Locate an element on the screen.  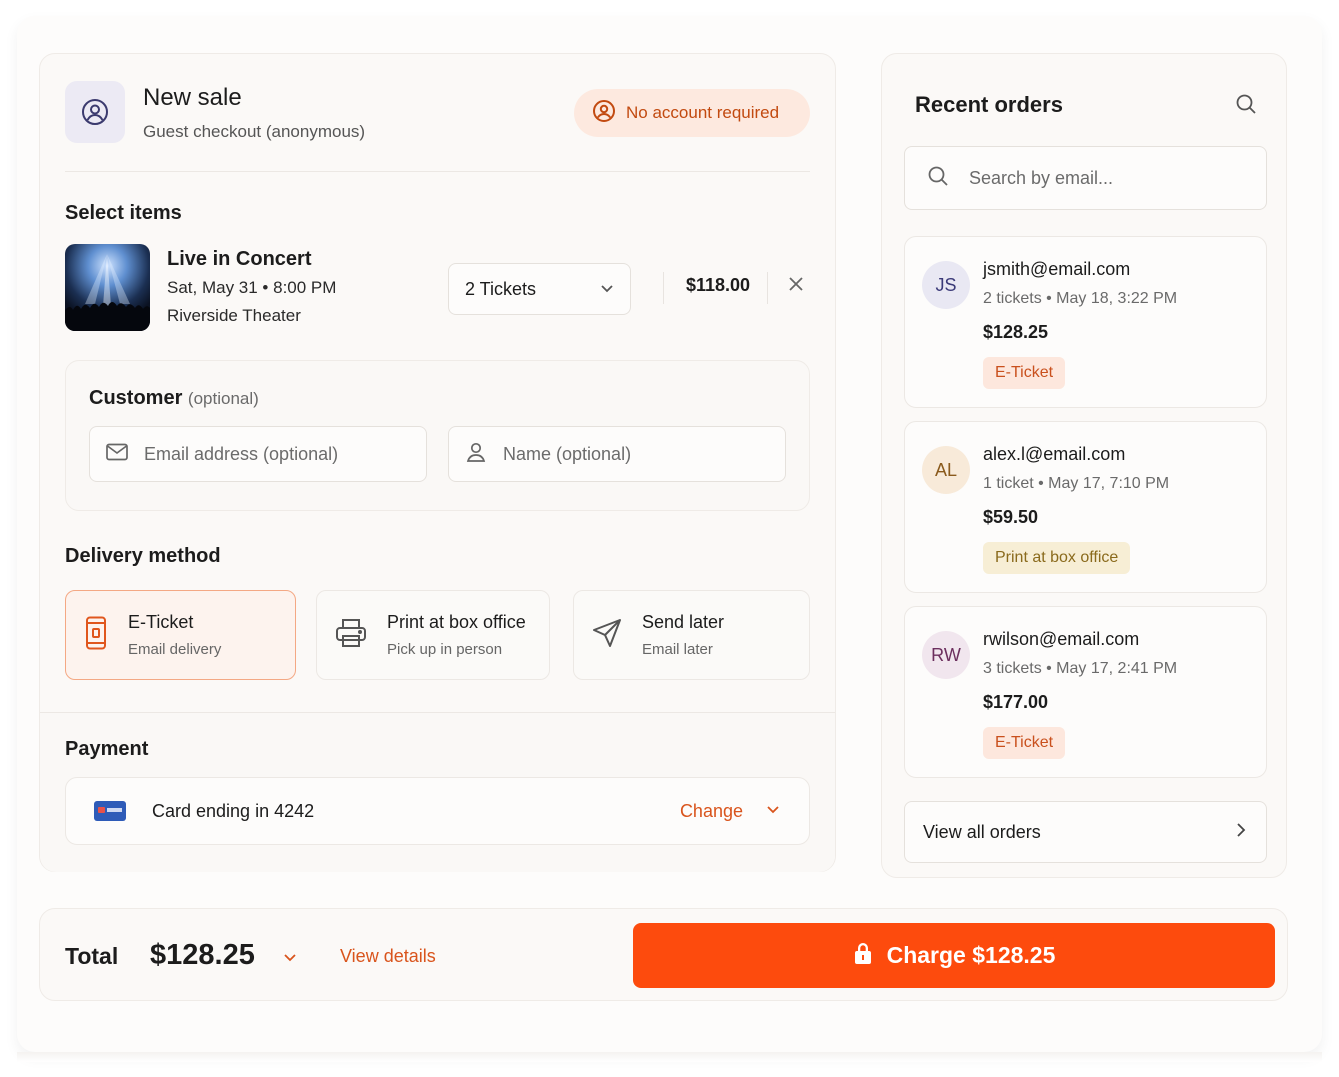
order-meta: 1 ticket • May 17, 7:10 PM is located at coordinates (1076, 483).